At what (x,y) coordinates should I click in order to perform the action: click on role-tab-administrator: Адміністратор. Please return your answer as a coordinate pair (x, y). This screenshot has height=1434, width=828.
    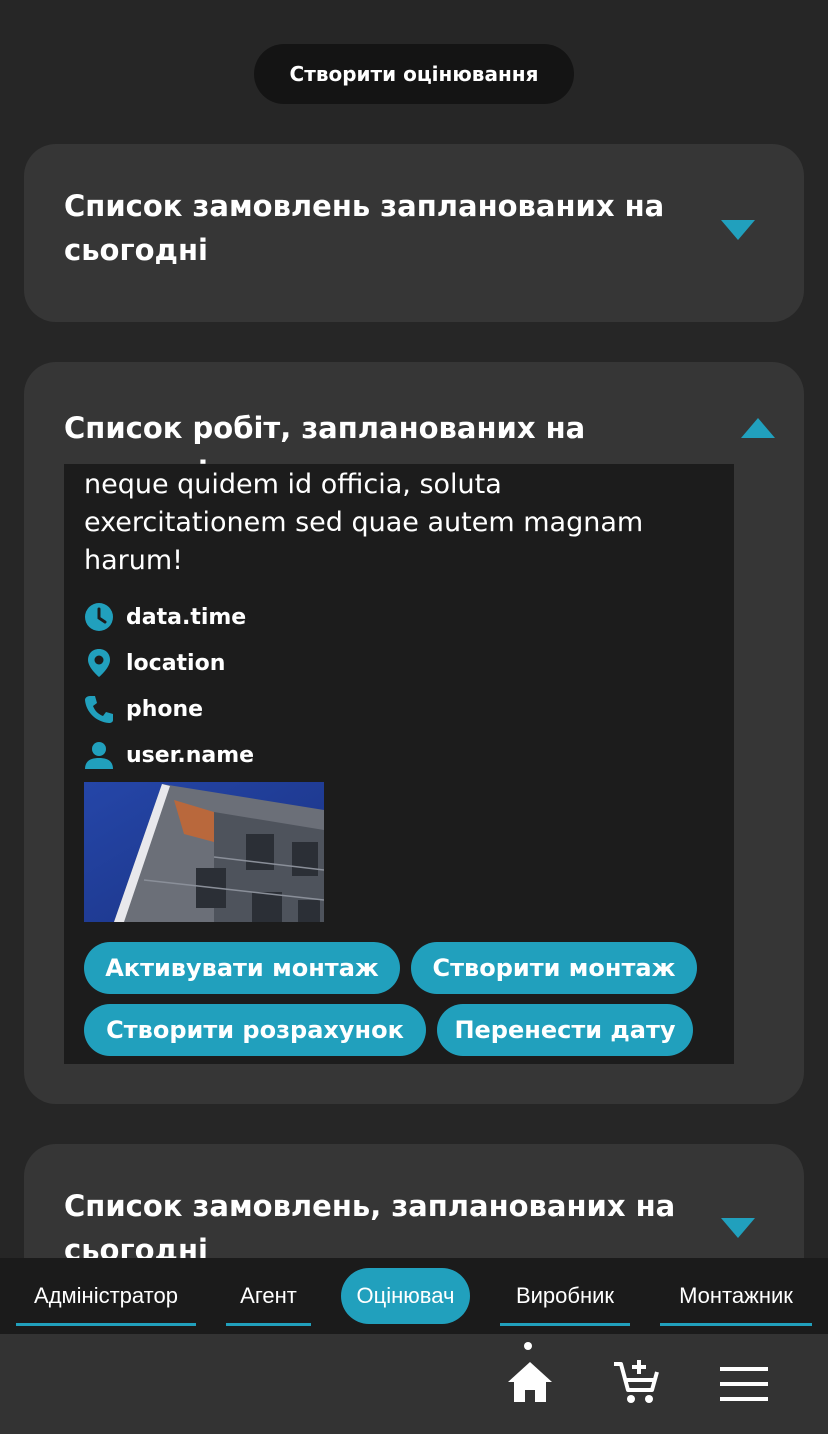
    Looking at the image, I should click on (106, 1297).